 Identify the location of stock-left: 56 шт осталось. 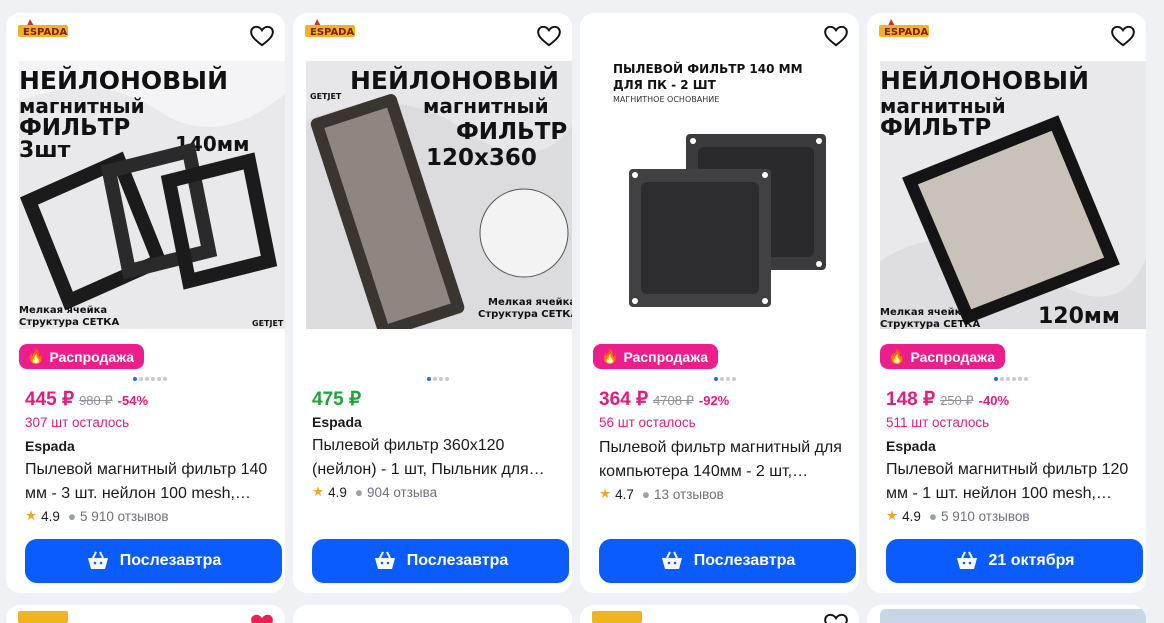
(647, 422).